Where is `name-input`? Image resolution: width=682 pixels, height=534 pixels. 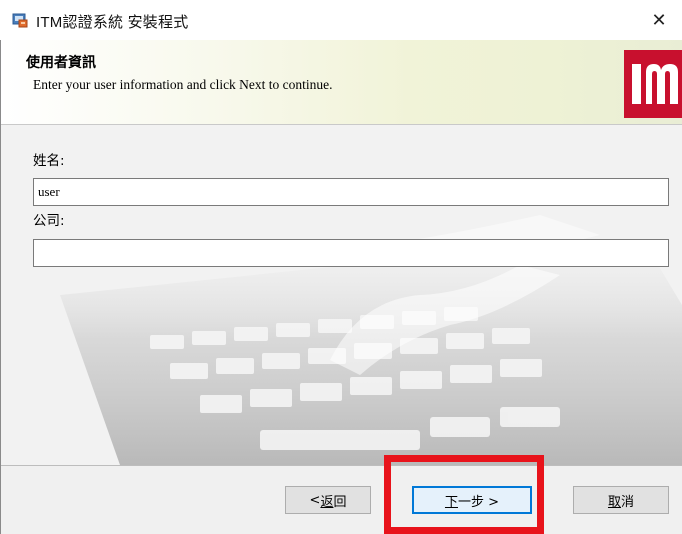
name-input is located at coordinates (351, 192).